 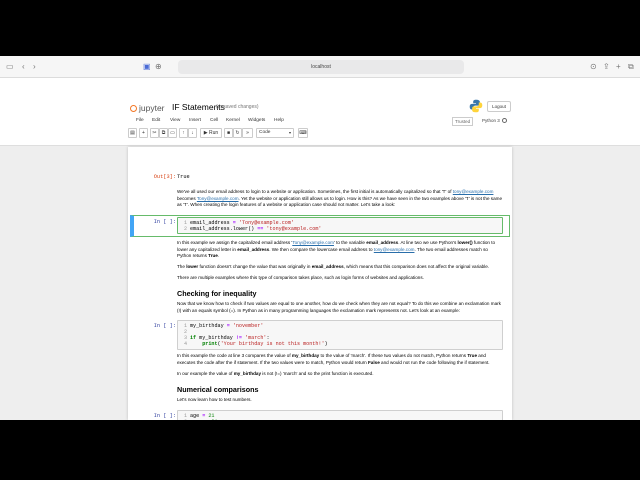 What do you see at coordinates (606, 67) in the screenshot?
I see `share-icon: ⇪` at bounding box center [606, 67].